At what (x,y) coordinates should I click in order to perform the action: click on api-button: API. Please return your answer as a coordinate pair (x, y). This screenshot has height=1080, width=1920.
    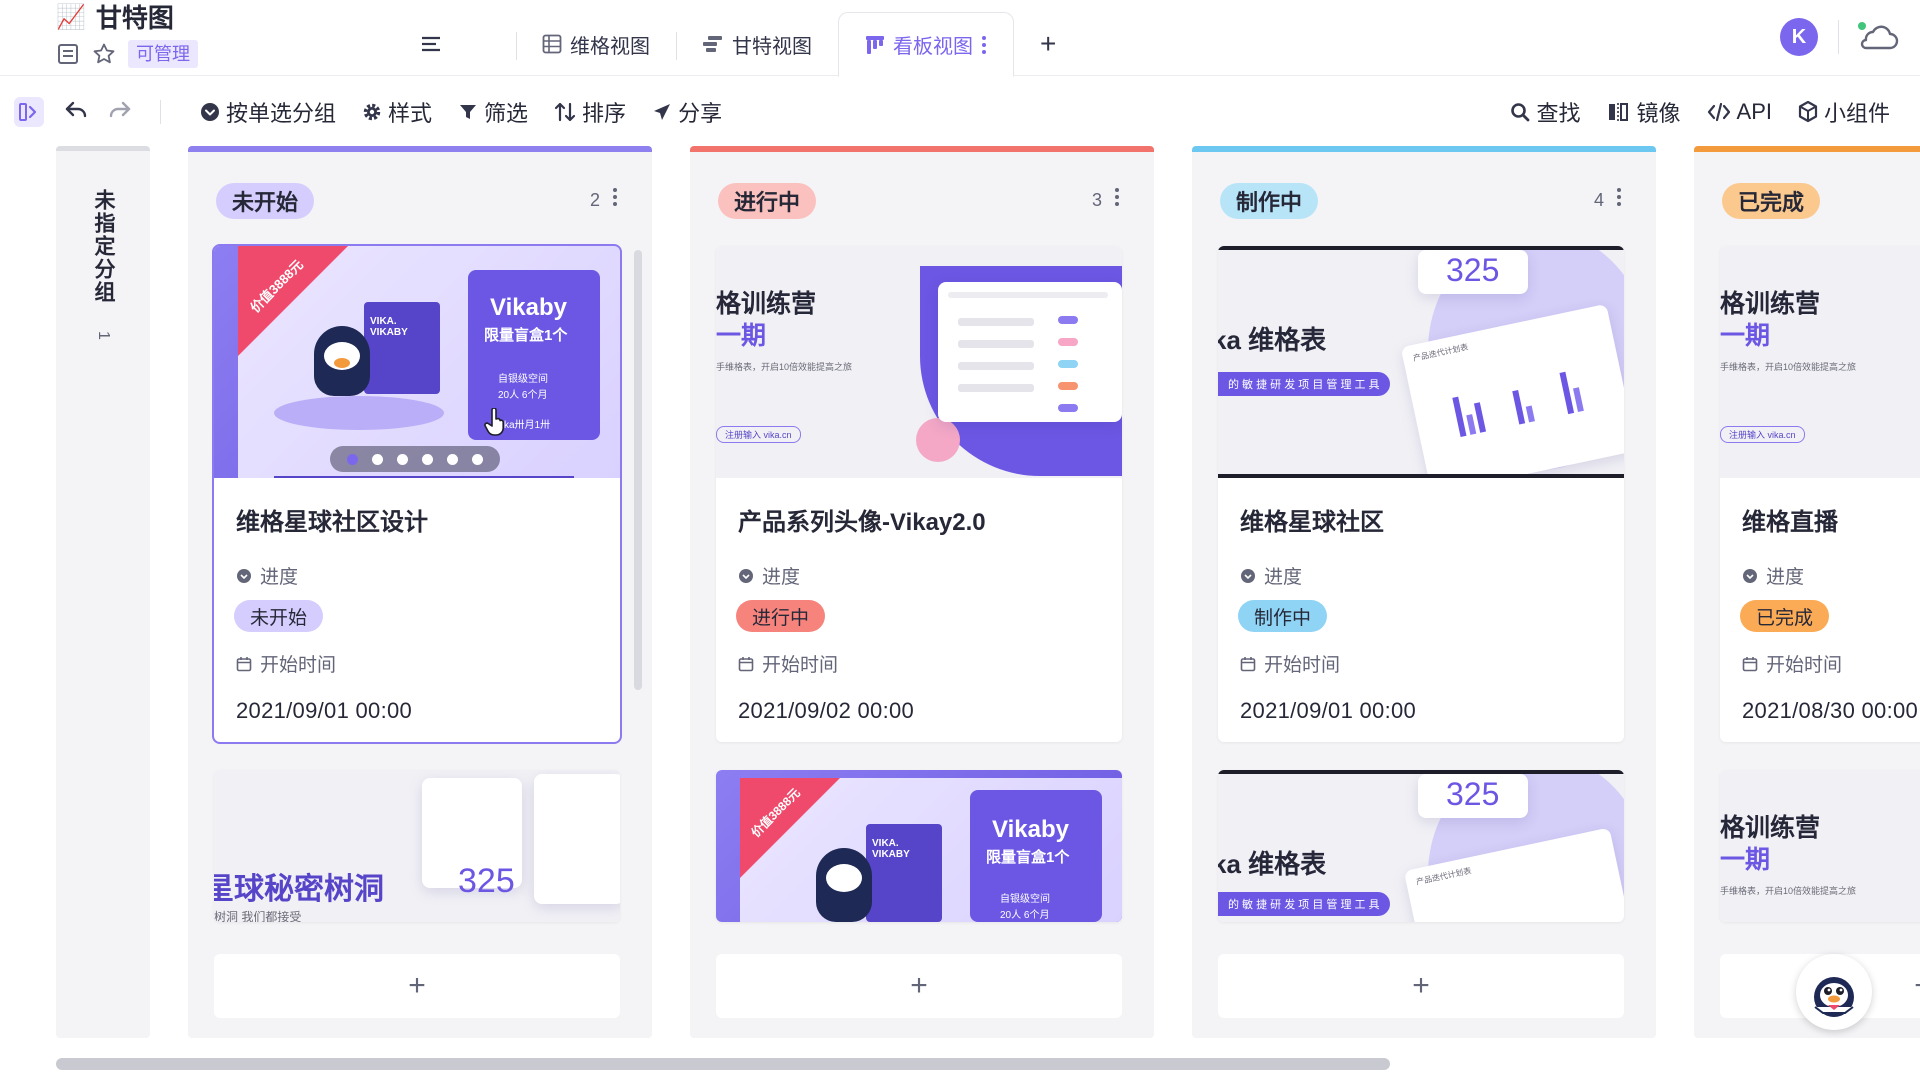
    Looking at the image, I should click on (1739, 112).